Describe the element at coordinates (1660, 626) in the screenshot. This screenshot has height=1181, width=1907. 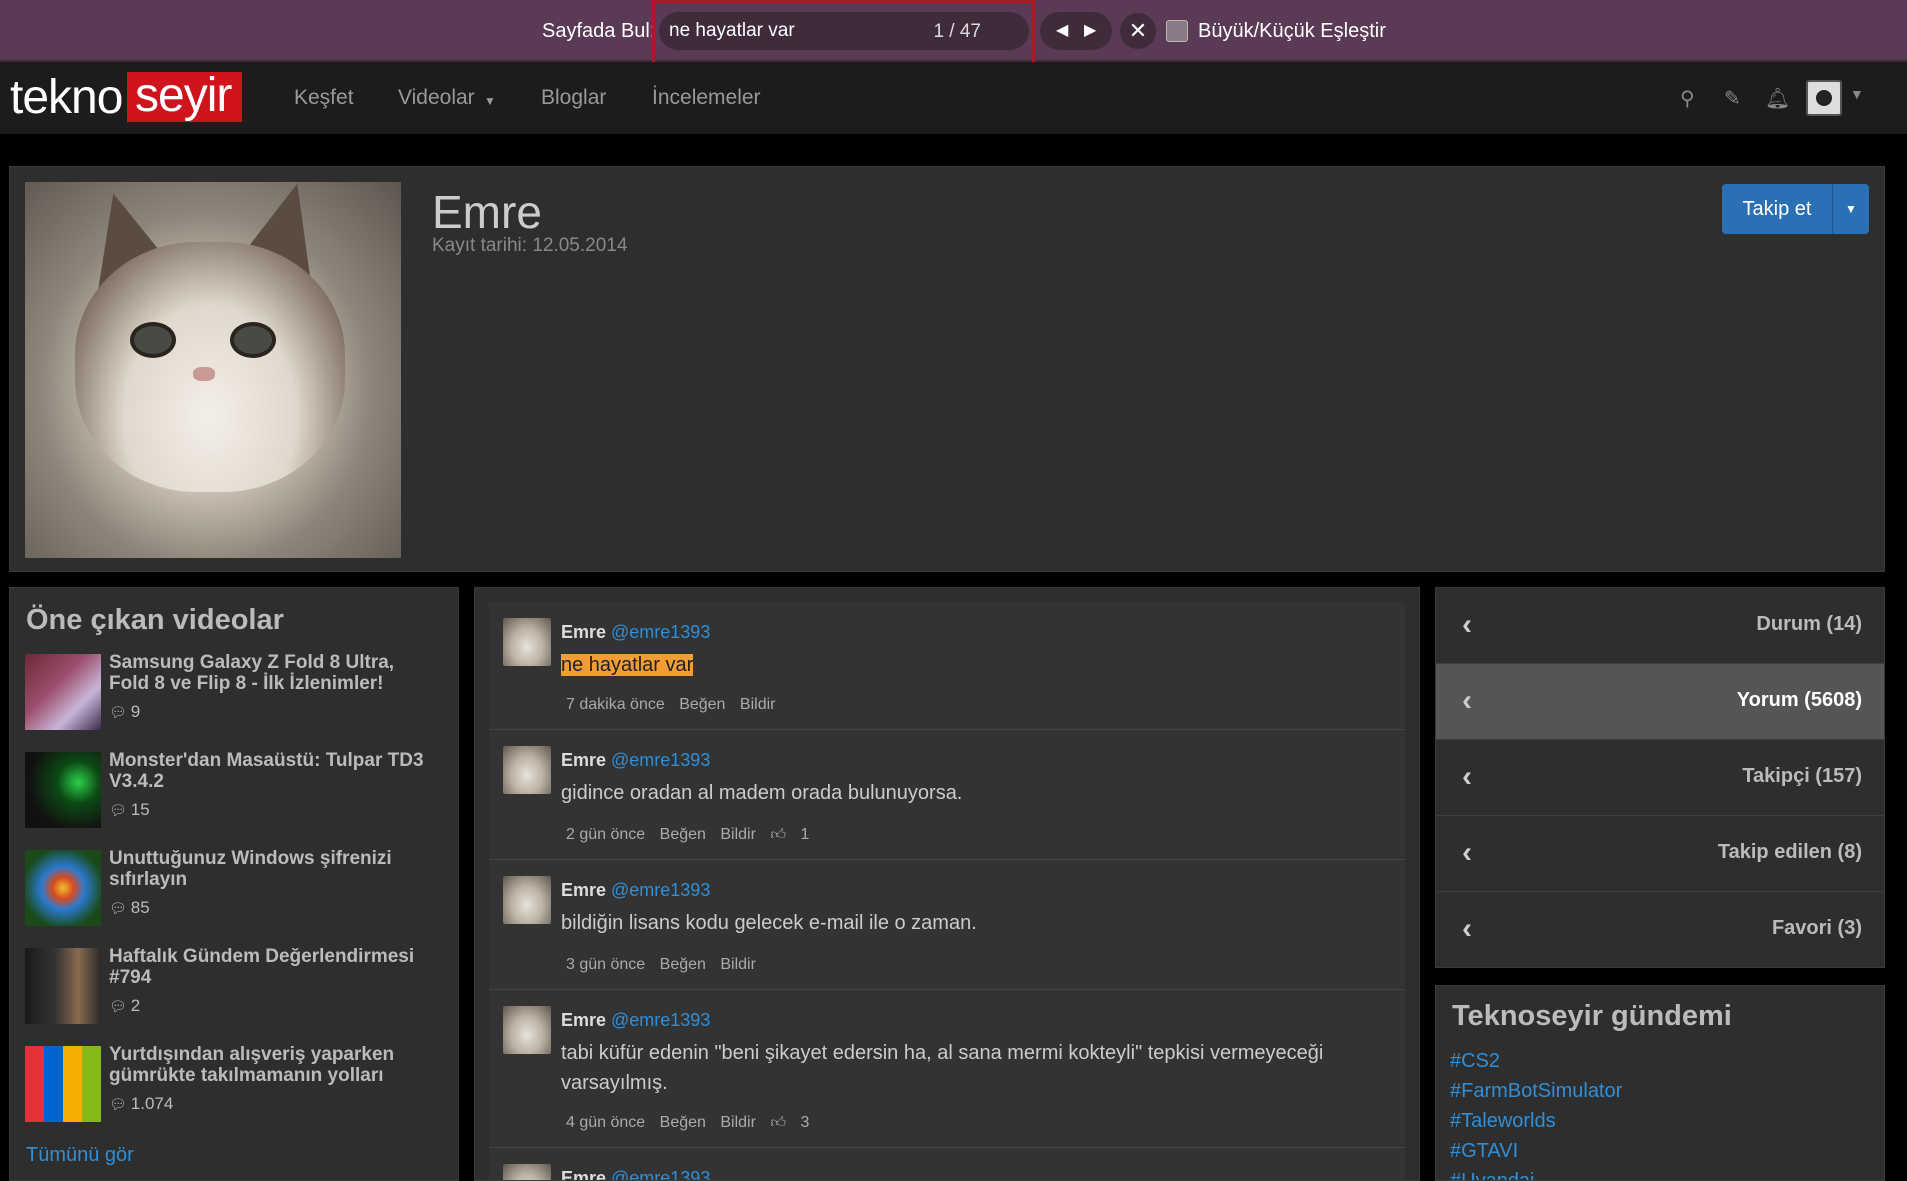
I see `tab-durum: ‹ Durum (14)` at that location.